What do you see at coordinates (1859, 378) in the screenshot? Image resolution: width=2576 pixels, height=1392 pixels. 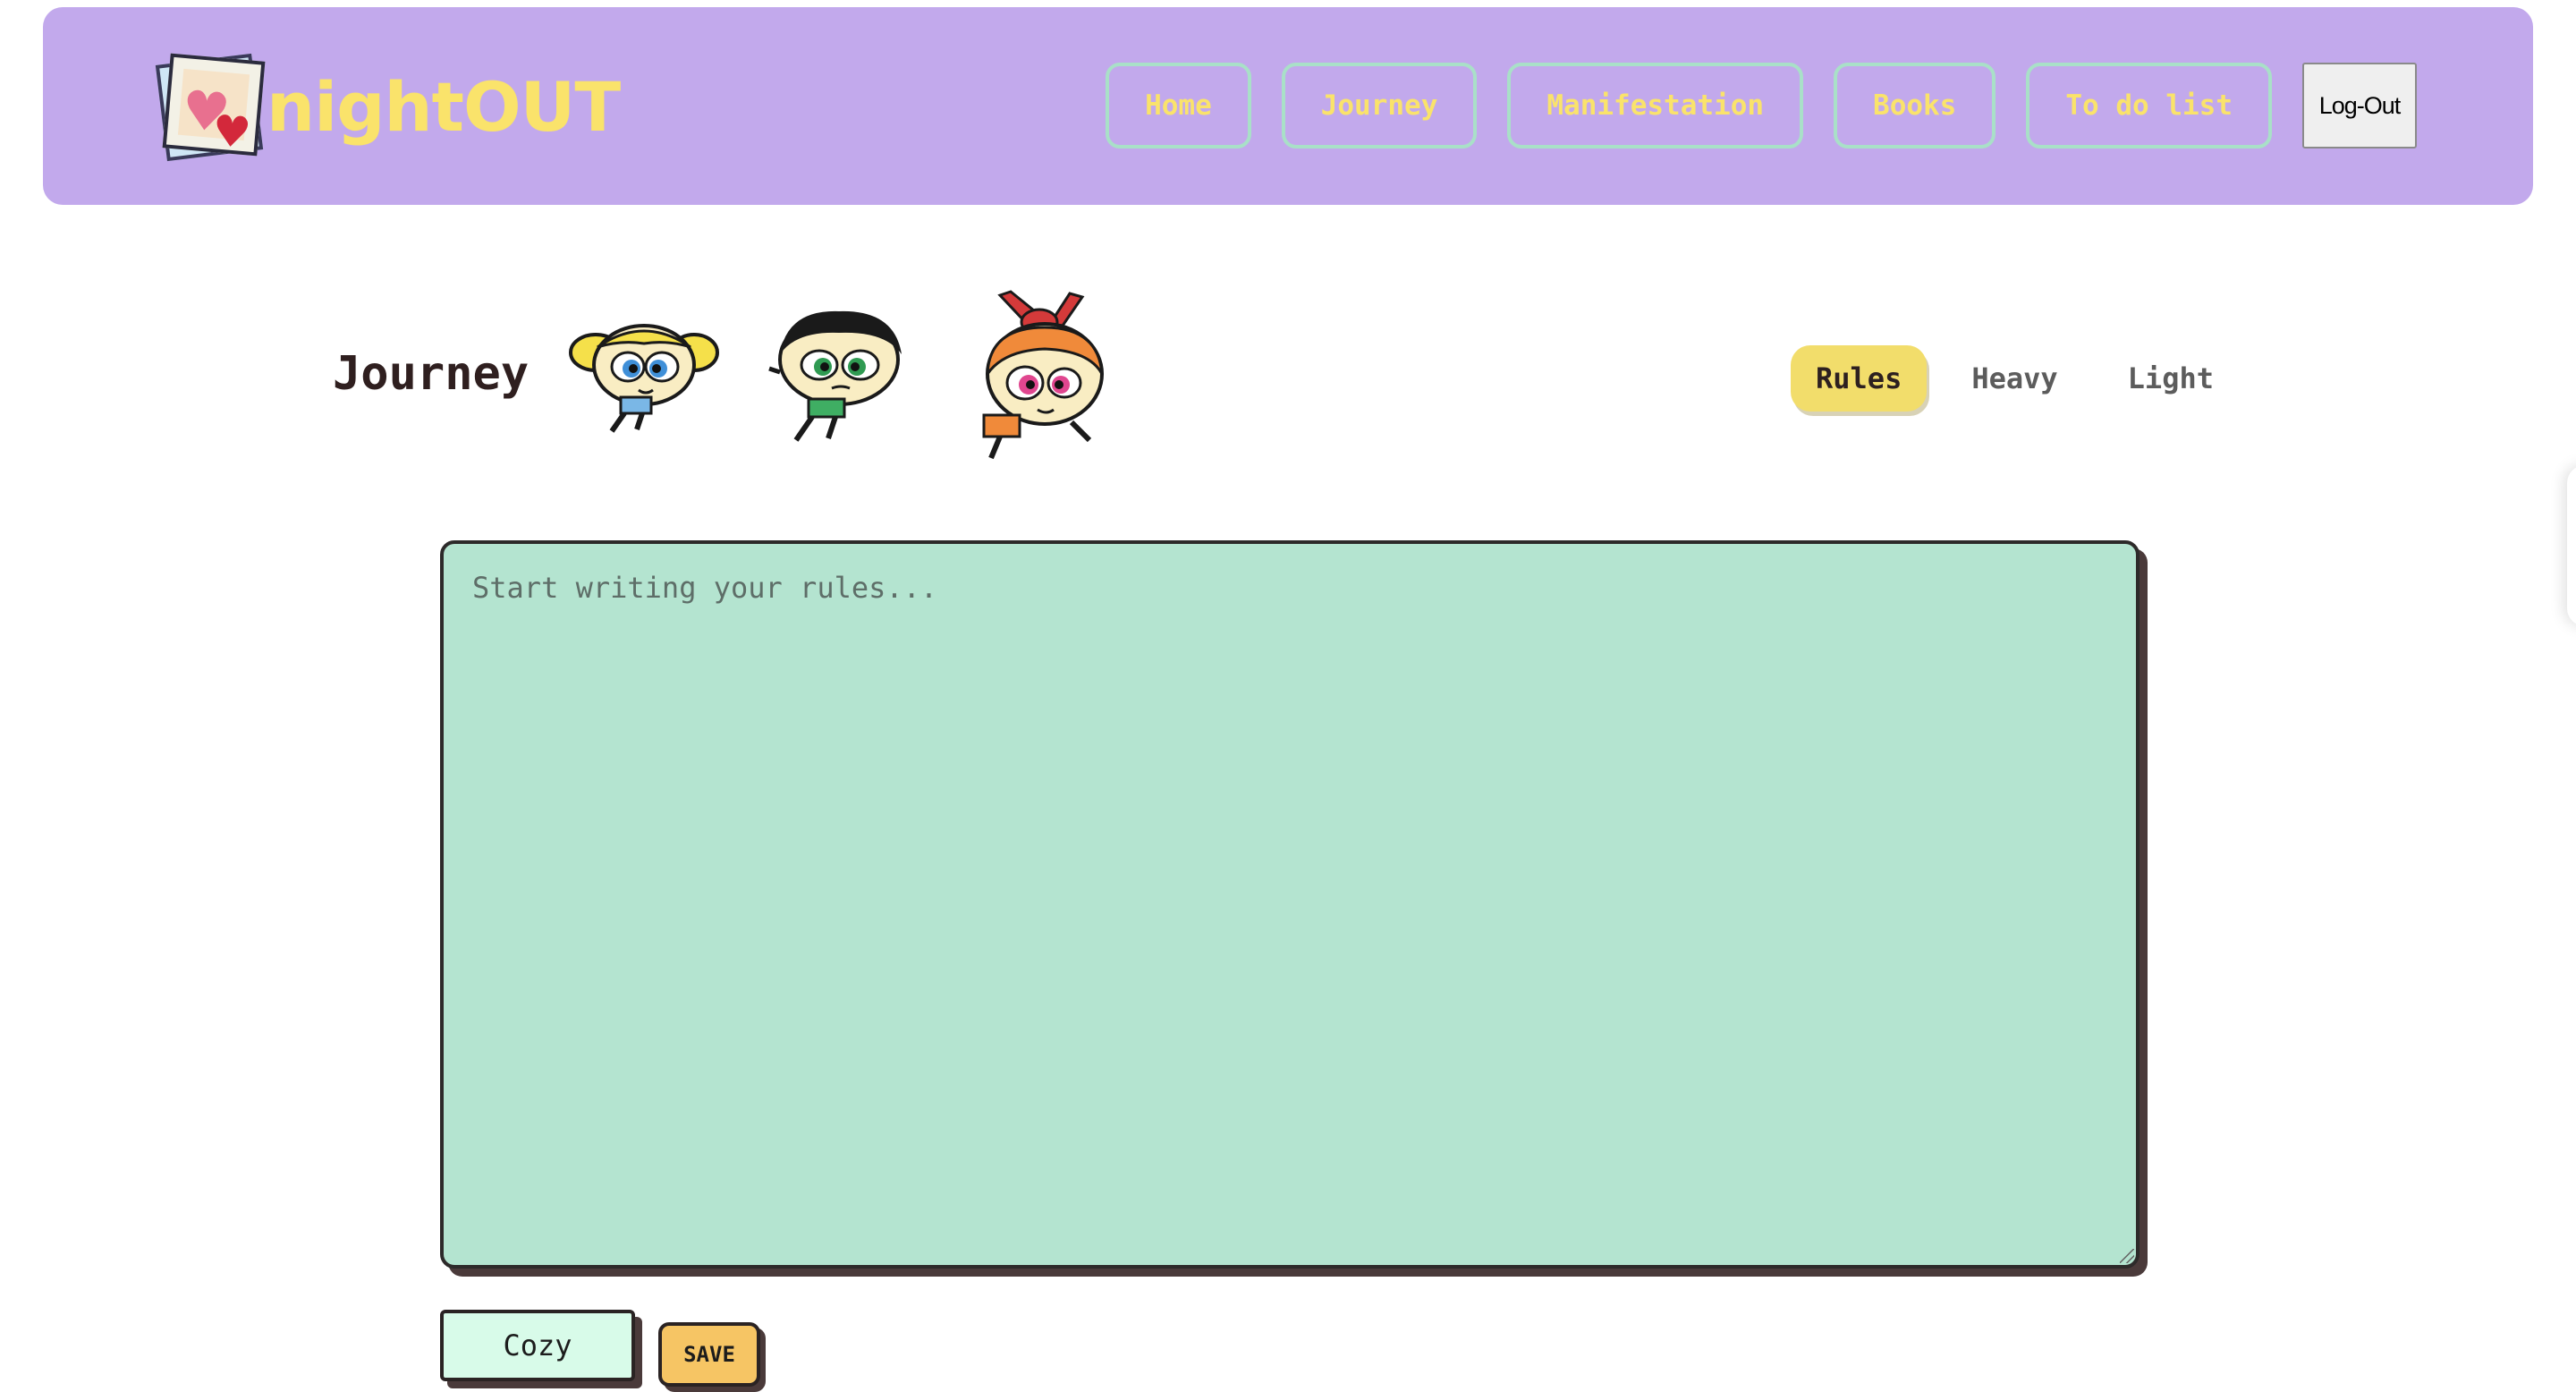 I see `tab-rules: Rules` at bounding box center [1859, 378].